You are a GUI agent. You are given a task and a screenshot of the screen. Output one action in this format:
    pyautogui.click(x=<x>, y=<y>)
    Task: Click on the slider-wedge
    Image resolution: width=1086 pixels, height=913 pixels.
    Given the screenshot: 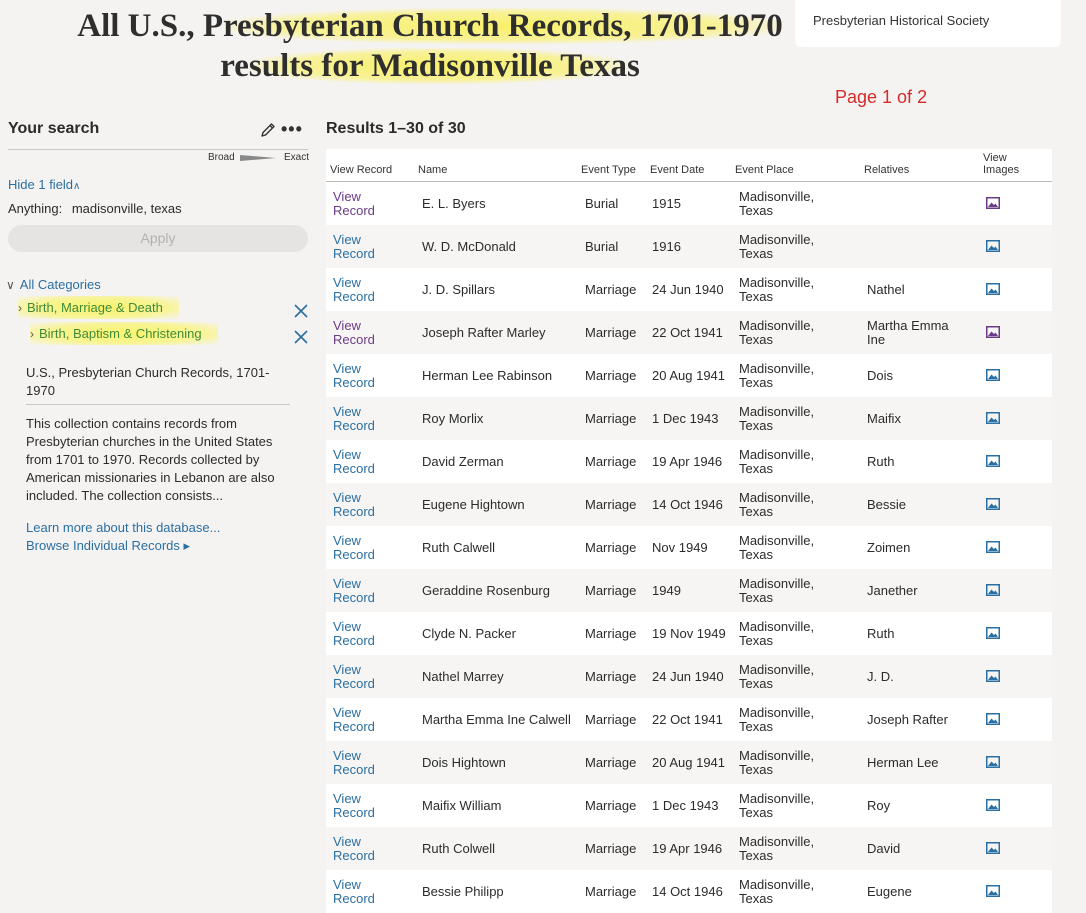 What is the action you would take?
    pyautogui.click(x=258, y=158)
    